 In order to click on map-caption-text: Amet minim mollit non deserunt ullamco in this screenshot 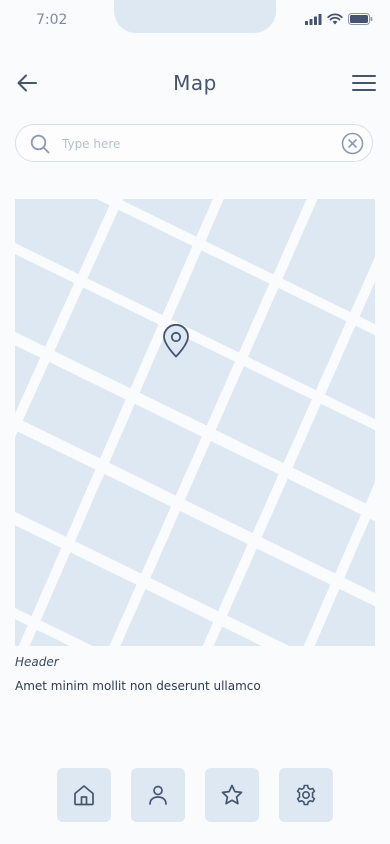, I will do `click(138, 686)`.